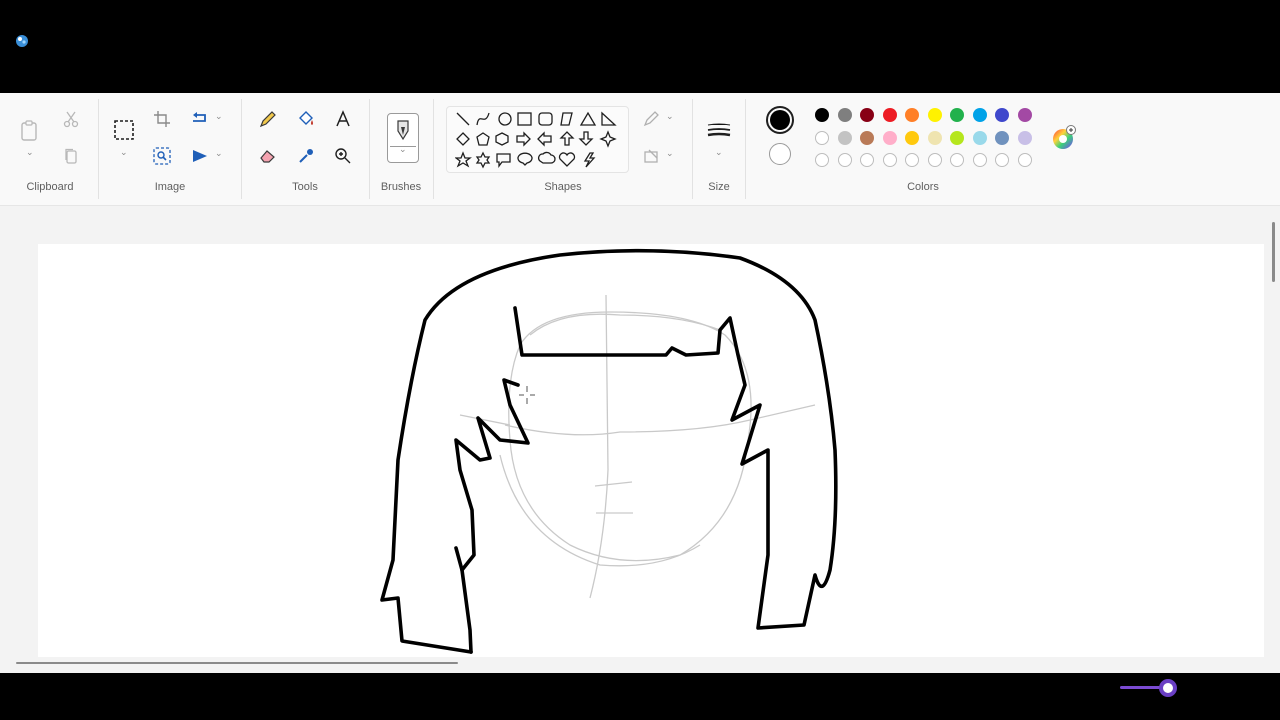 The height and width of the screenshot is (720, 1280). What do you see at coordinates (401, 187) in the screenshot?
I see `group-label-brushes: Brushes` at bounding box center [401, 187].